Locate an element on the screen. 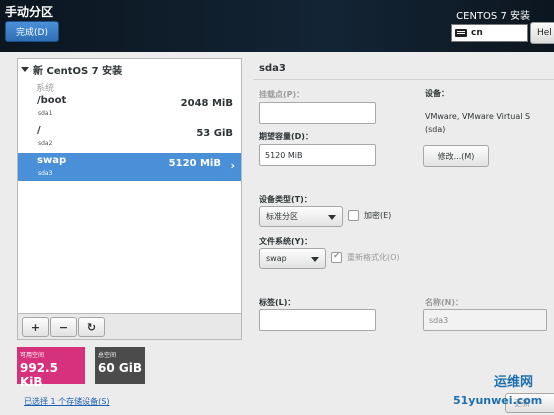 Image resolution: width=554 pixels, height=415 pixels. install-heading-label: 新 CentOS 7 安装 is located at coordinates (78, 71).